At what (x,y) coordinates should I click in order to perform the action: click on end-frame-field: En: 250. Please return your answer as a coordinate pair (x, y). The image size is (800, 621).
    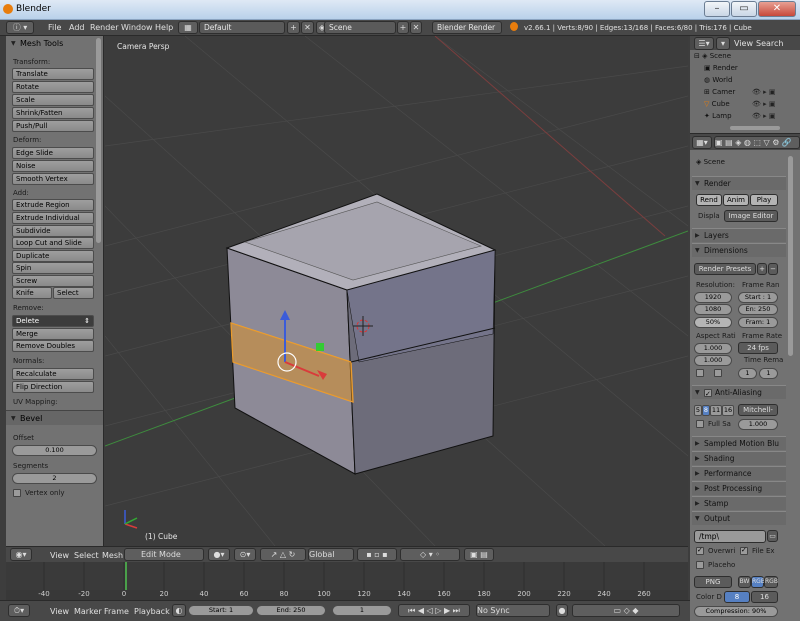
    Looking at the image, I should click on (758, 309).